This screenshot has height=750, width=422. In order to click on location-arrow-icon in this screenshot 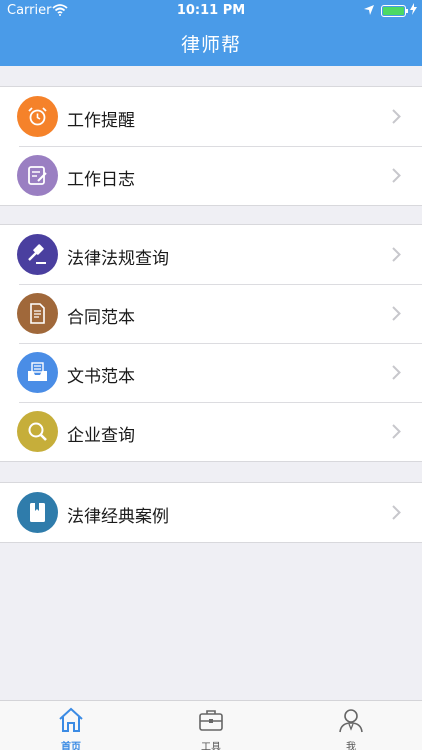, I will do `click(369, 12)`.